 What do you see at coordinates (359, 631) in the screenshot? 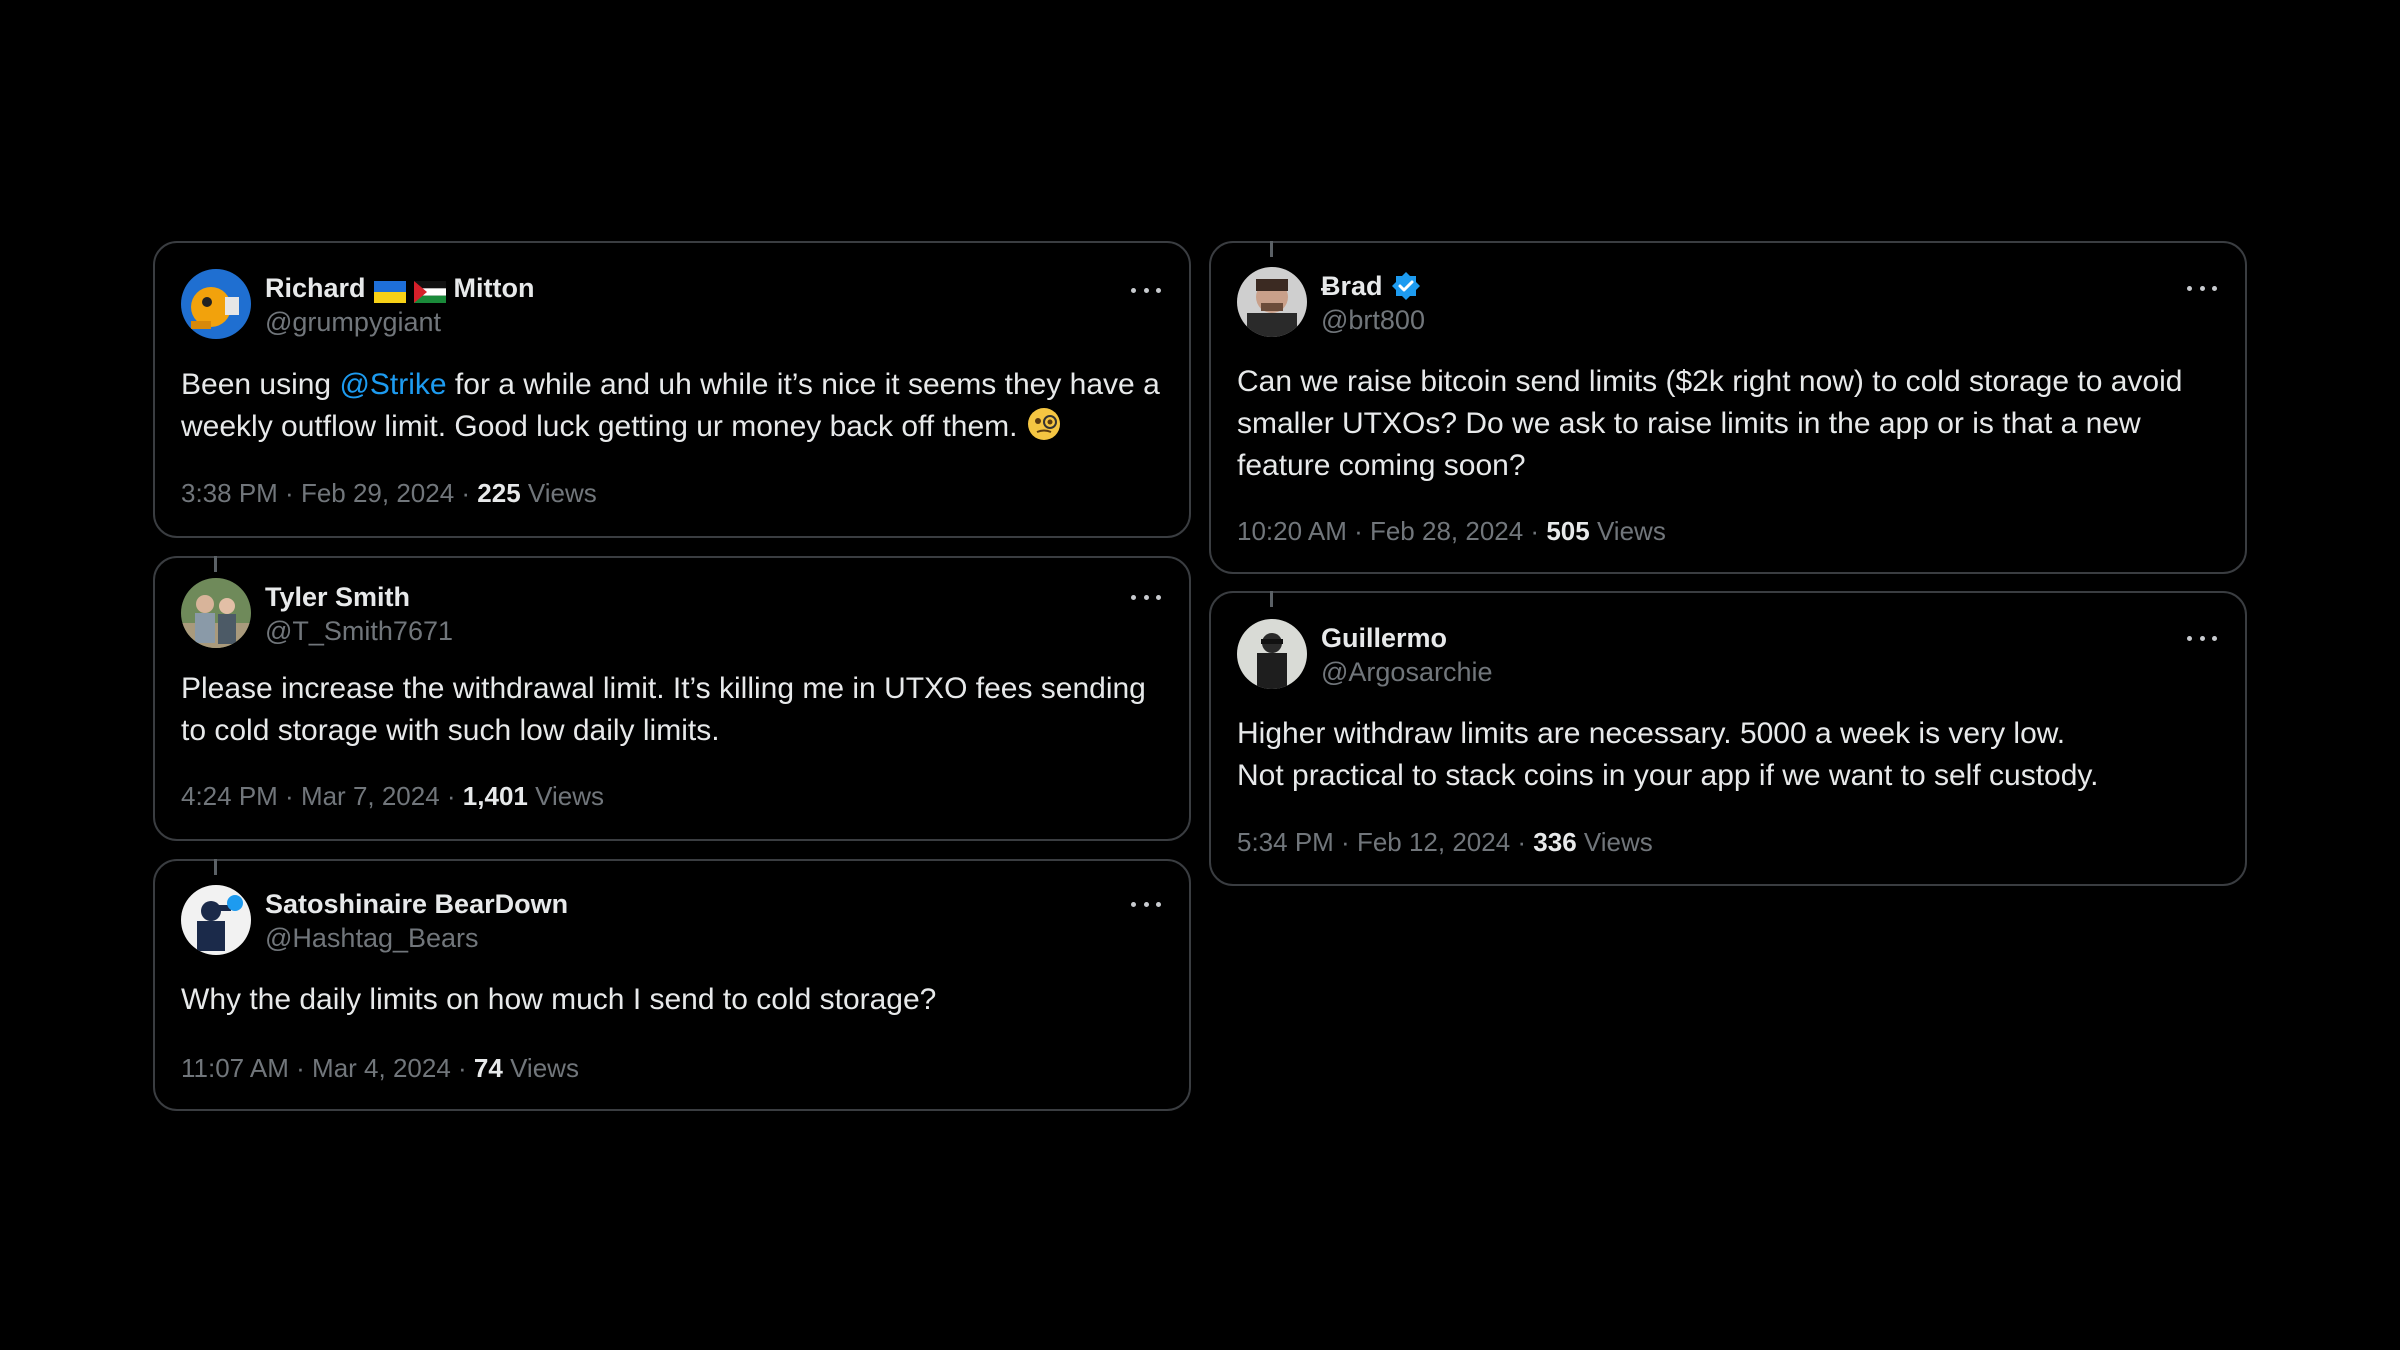
I see `handle: @T_Smith7671` at bounding box center [359, 631].